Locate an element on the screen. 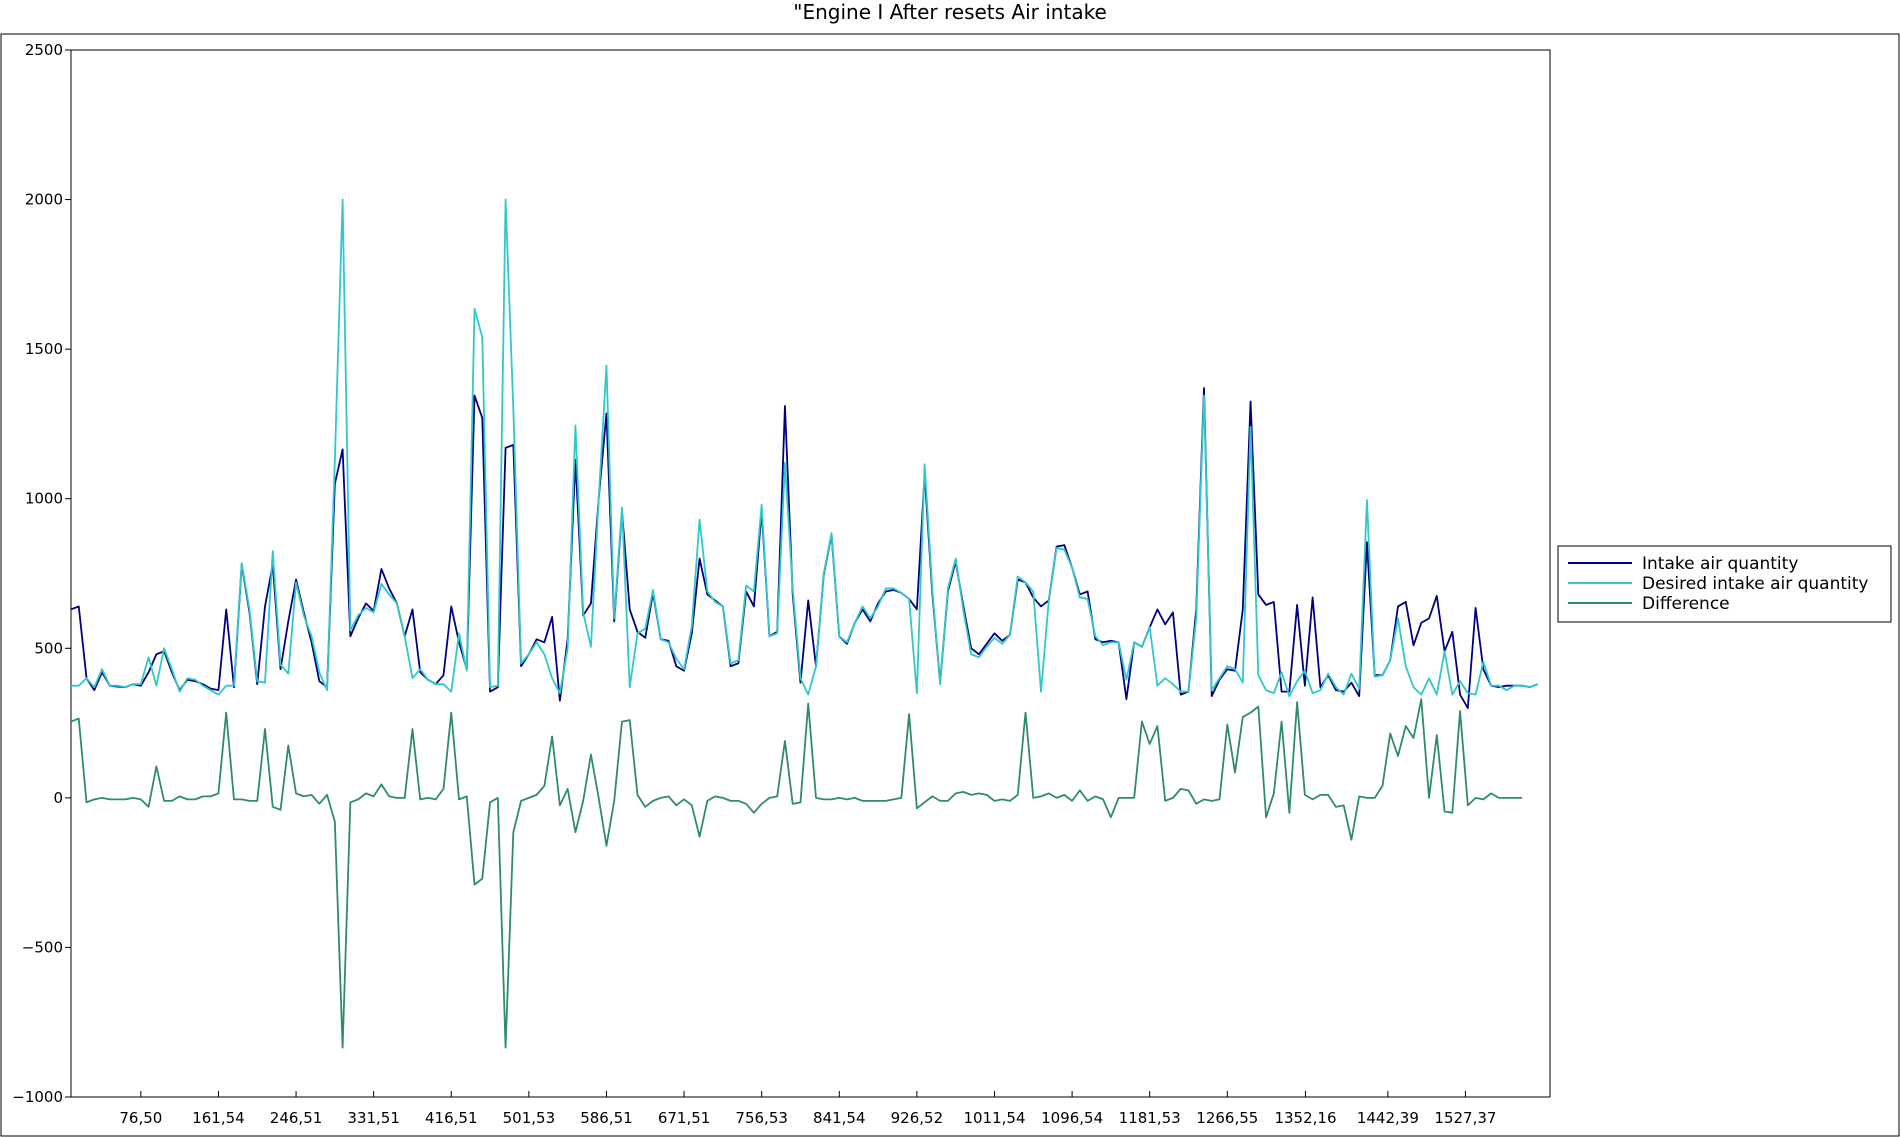 This screenshot has width=1901, height=1137. x-tick-label: 1181,53 is located at coordinates (1150, 1118).